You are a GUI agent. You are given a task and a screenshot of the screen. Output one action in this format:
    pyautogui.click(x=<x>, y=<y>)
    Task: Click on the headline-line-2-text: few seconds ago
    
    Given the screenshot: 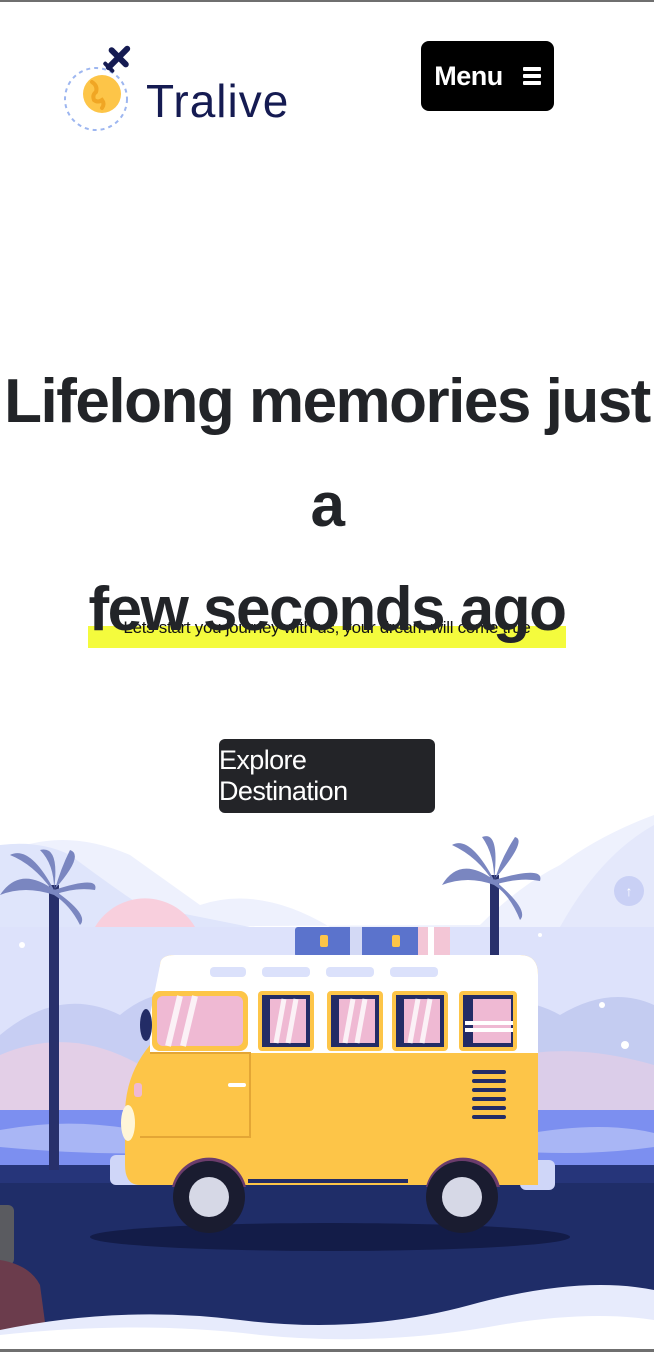 What is the action you would take?
    pyautogui.click(x=327, y=609)
    